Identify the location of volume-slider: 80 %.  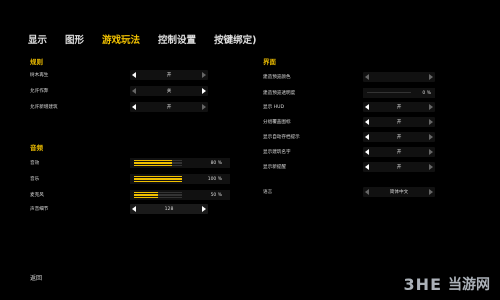
(180, 163).